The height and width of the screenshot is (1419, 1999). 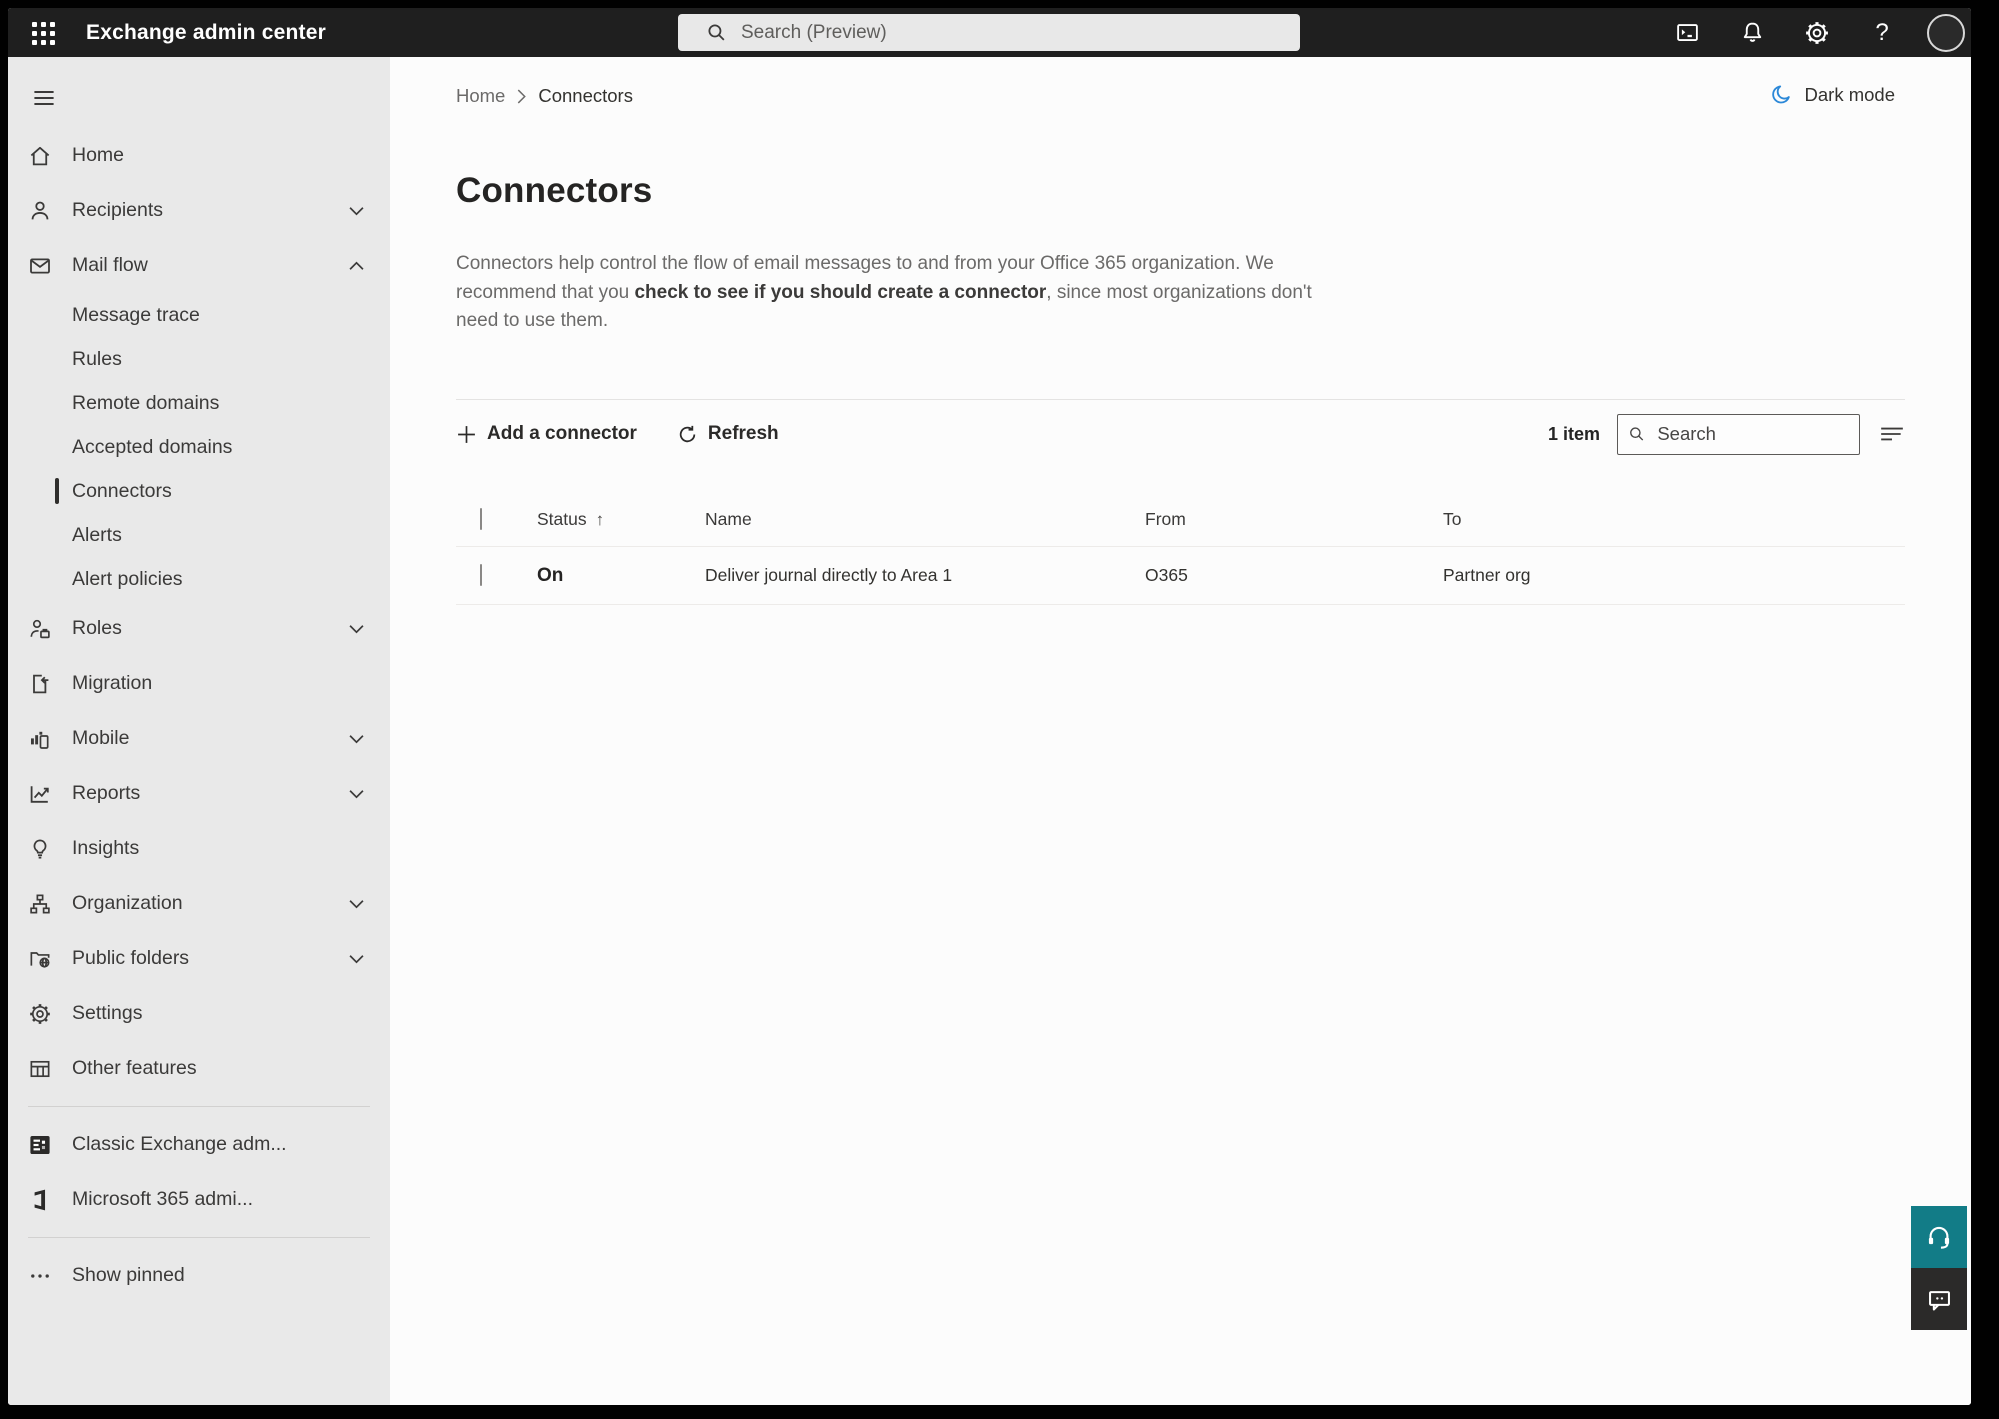 I want to click on dark-mode-toggle: Dark mode, so click(x=1833, y=94).